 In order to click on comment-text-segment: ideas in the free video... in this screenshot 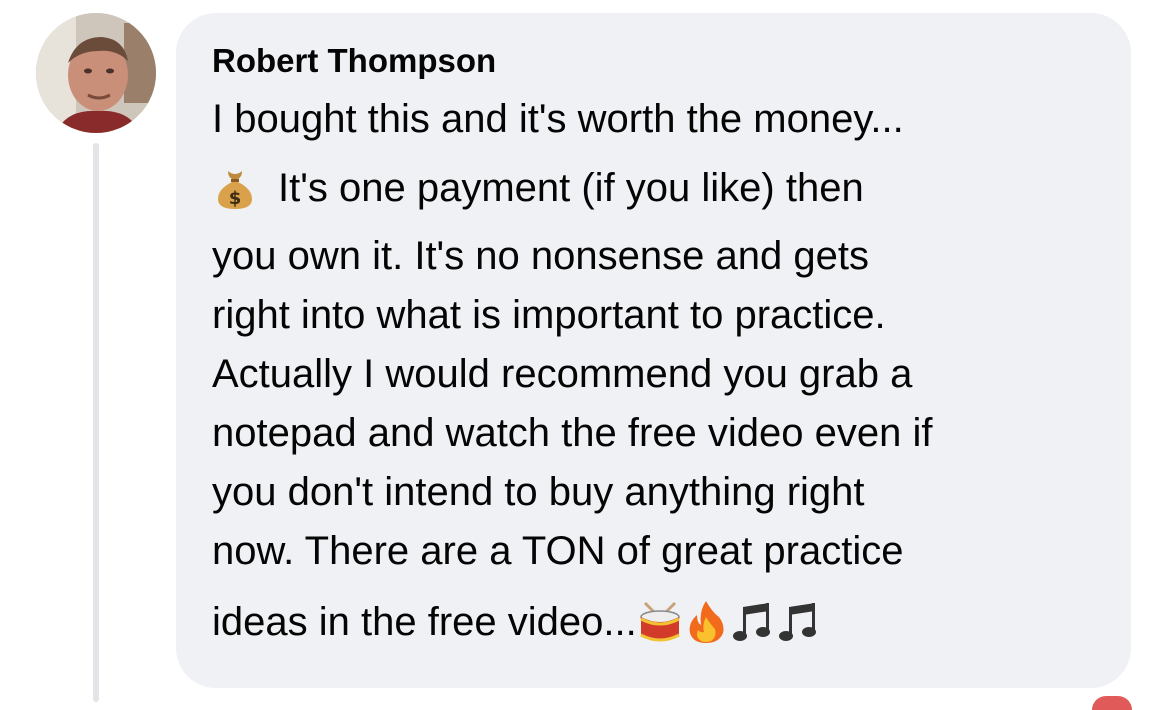, I will do `click(424, 622)`.